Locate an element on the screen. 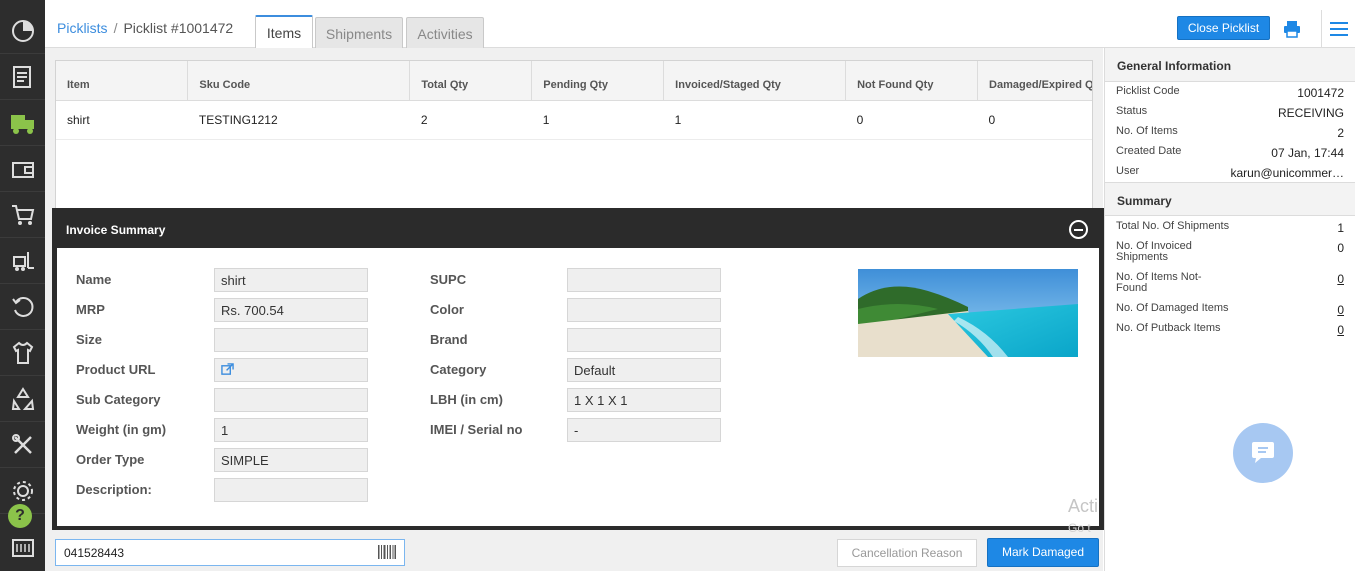 This screenshot has height=571, width=1355. summary-row-items-not-found: No. Of Items Not-Found 0 is located at coordinates (1230, 285).